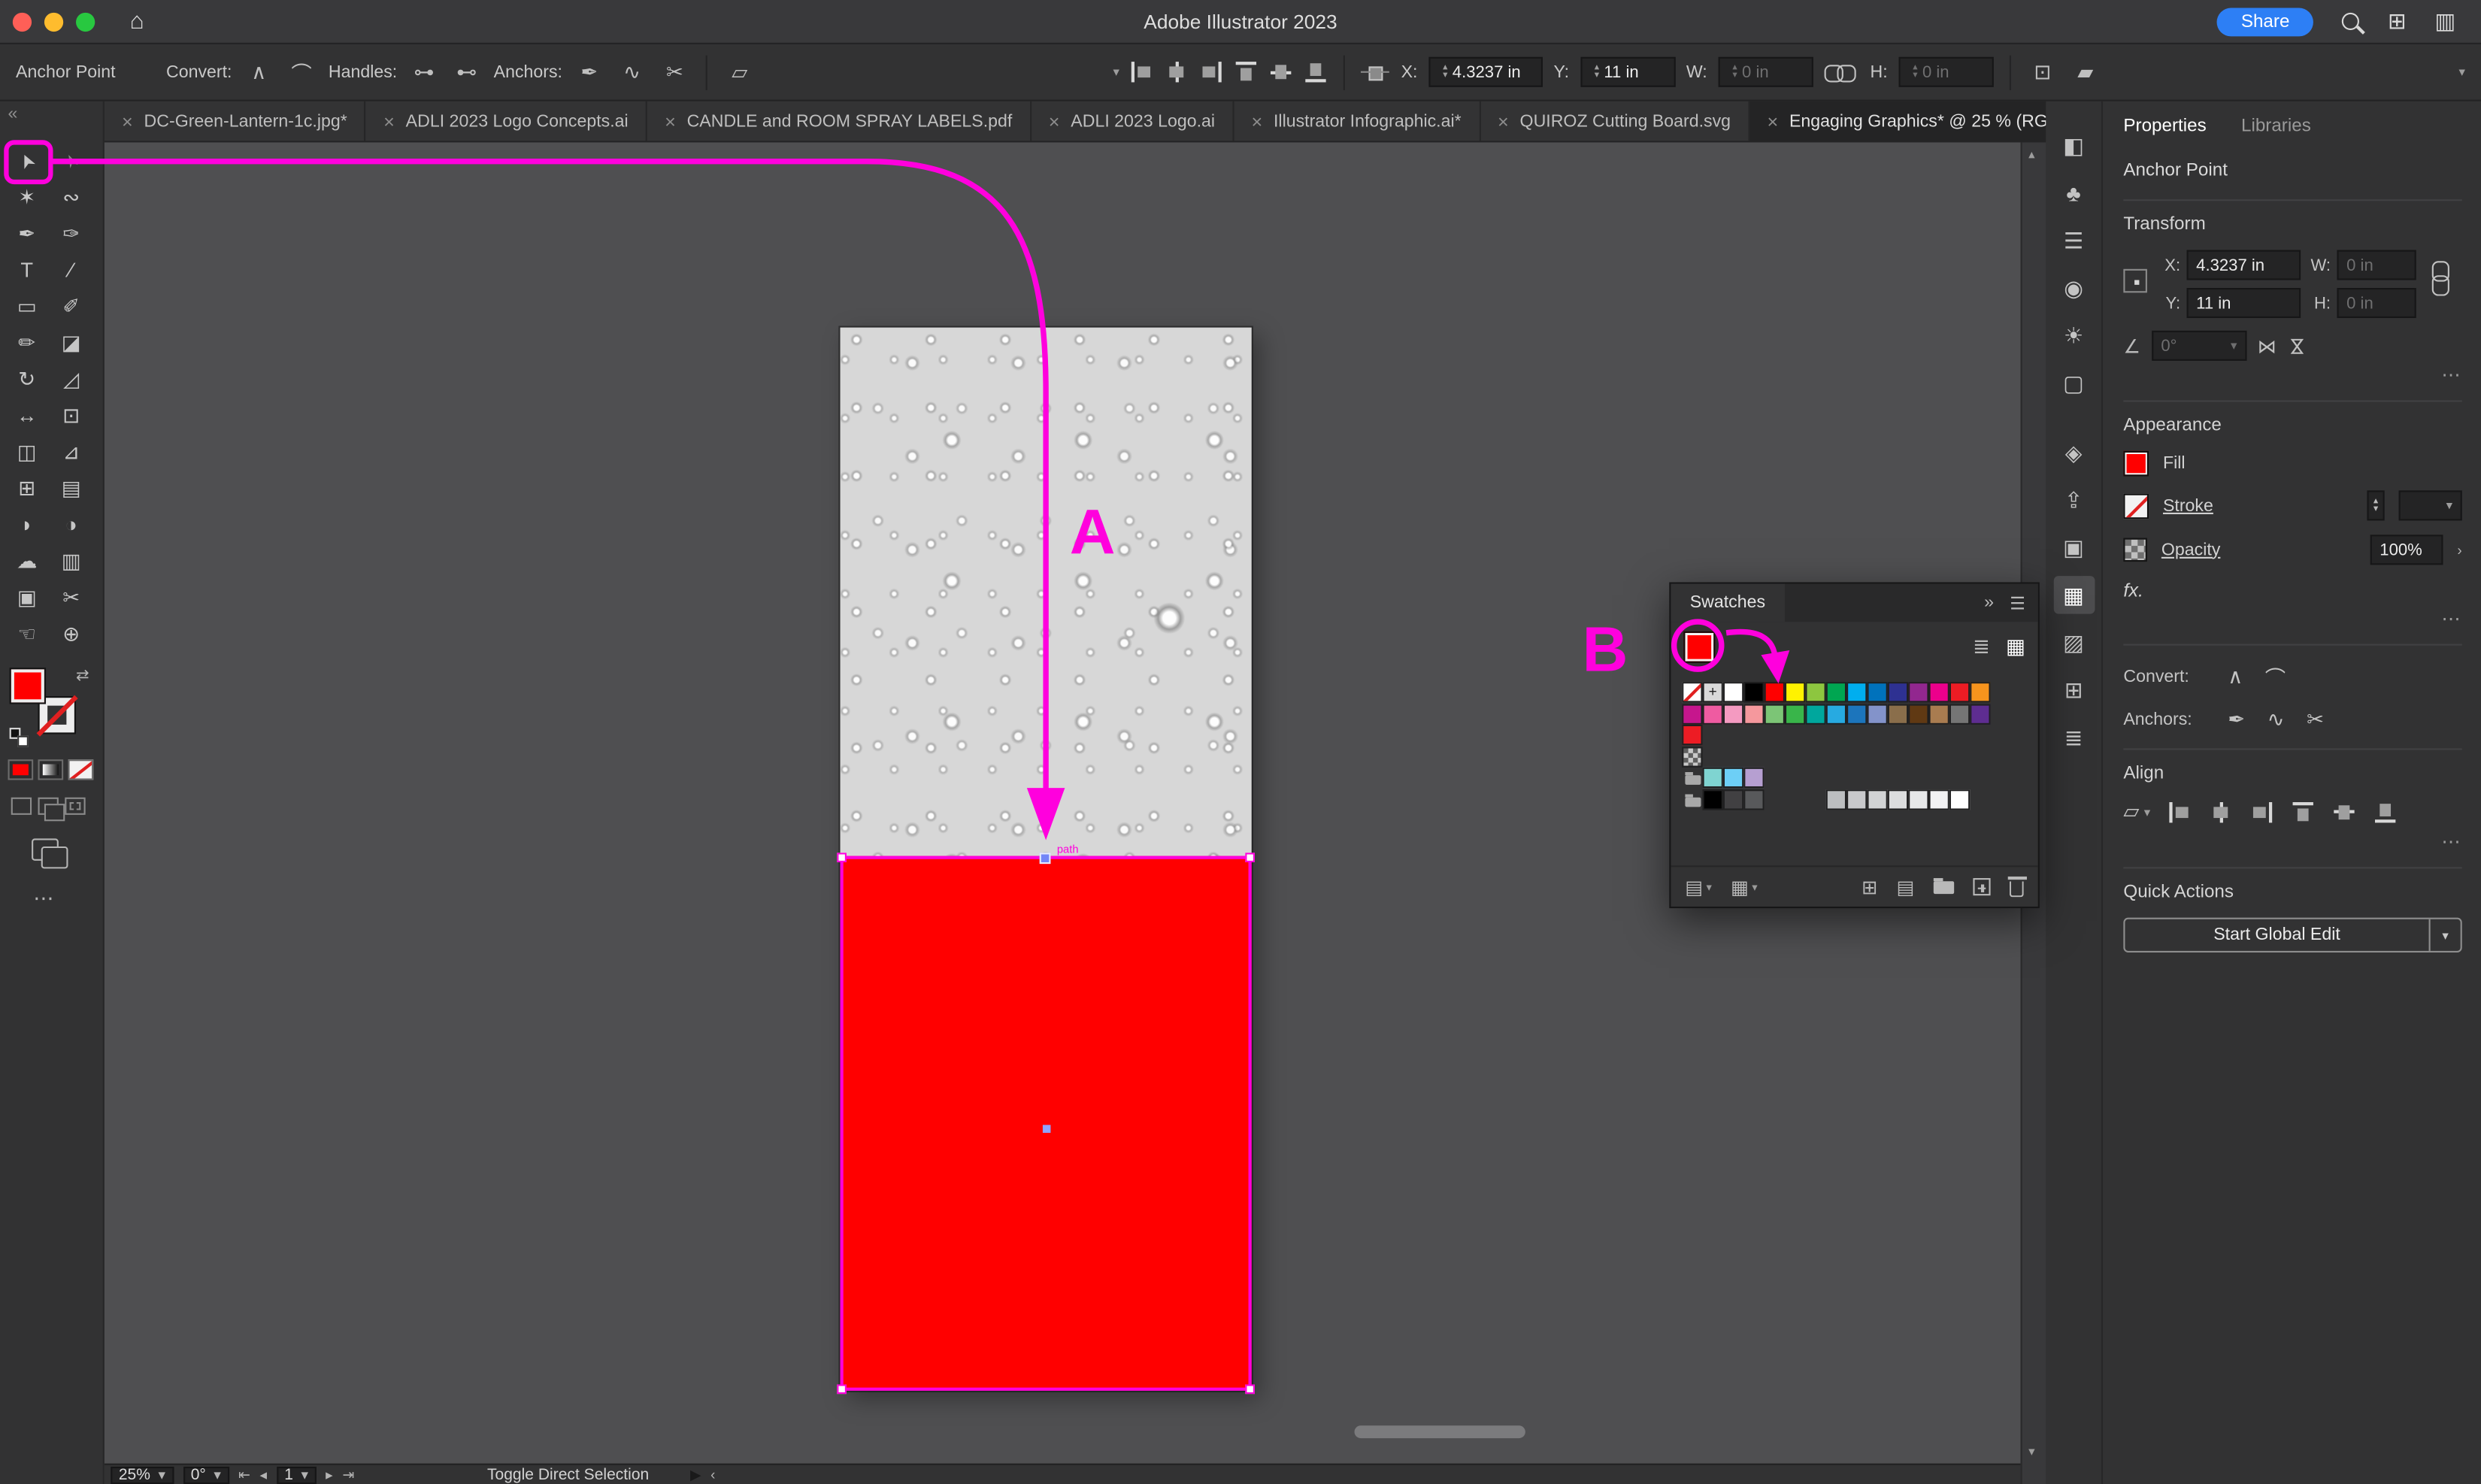 The width and height of the screenshot is (2481, 1484). I want to click on scroll-down-icon: ▾, so click(2031, 1451).